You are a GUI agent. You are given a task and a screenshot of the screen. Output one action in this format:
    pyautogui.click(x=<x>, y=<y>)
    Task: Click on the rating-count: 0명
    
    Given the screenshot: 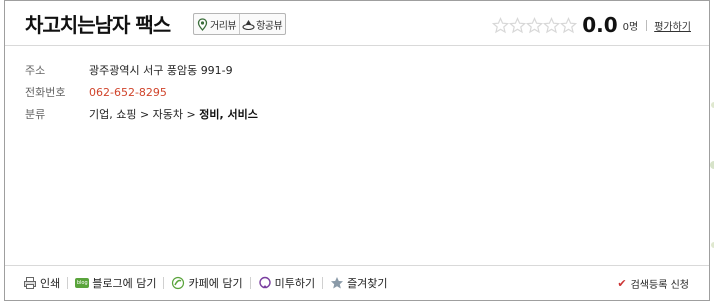 What is the action you would take?
    pyautogui.click(x=630, y=27)
    